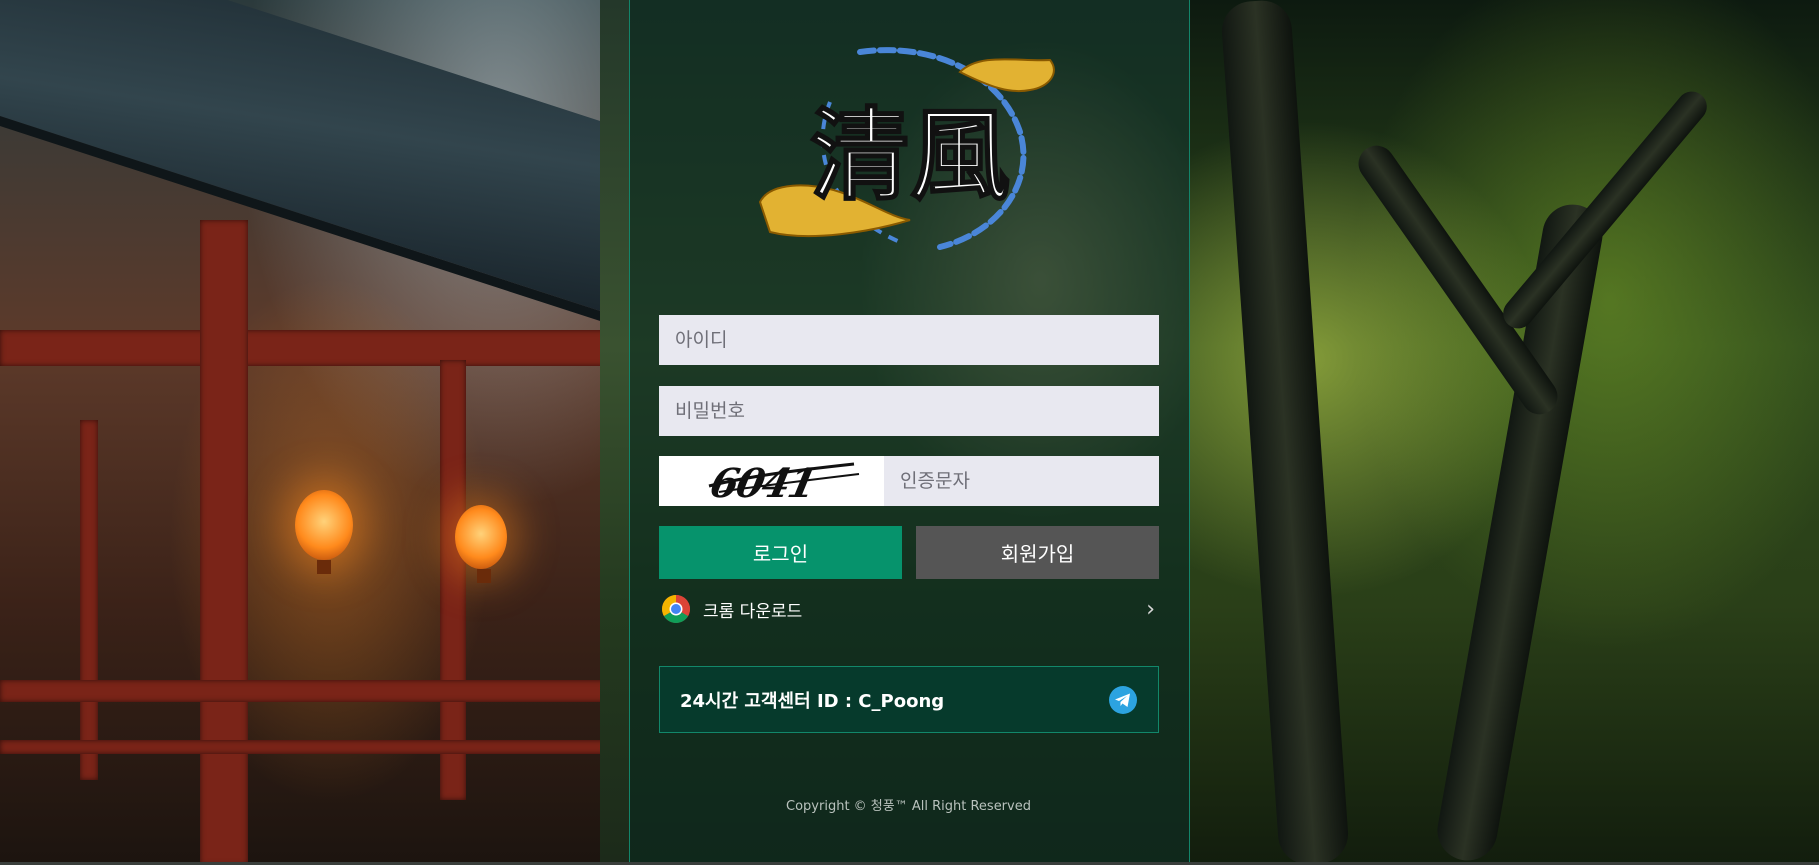 The image size is (1819, 865). I want to click on captcha-input, so click(1021, 481).